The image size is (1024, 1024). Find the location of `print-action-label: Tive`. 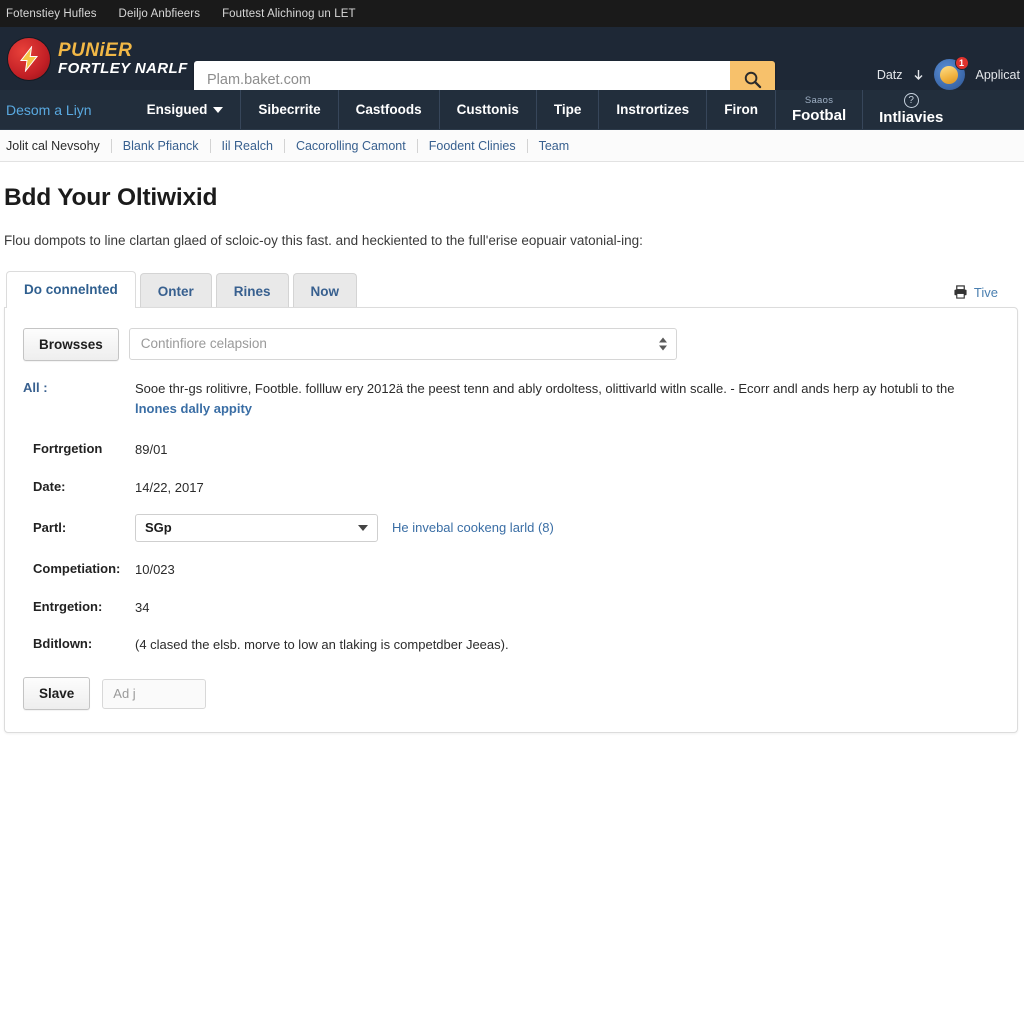

print-action-label: Tive is located at coordinates (985, 292).